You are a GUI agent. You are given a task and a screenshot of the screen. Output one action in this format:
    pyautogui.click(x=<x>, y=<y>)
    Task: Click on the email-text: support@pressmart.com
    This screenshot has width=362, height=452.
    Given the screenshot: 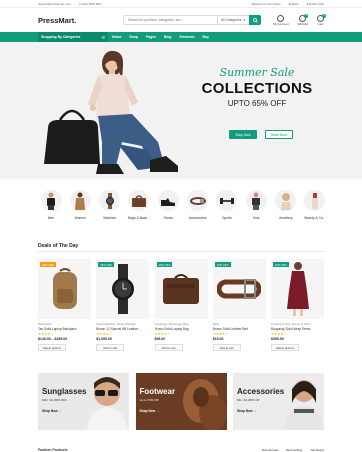 What is the action you would take?
    pyautogui.click(x=54, y=4)
    